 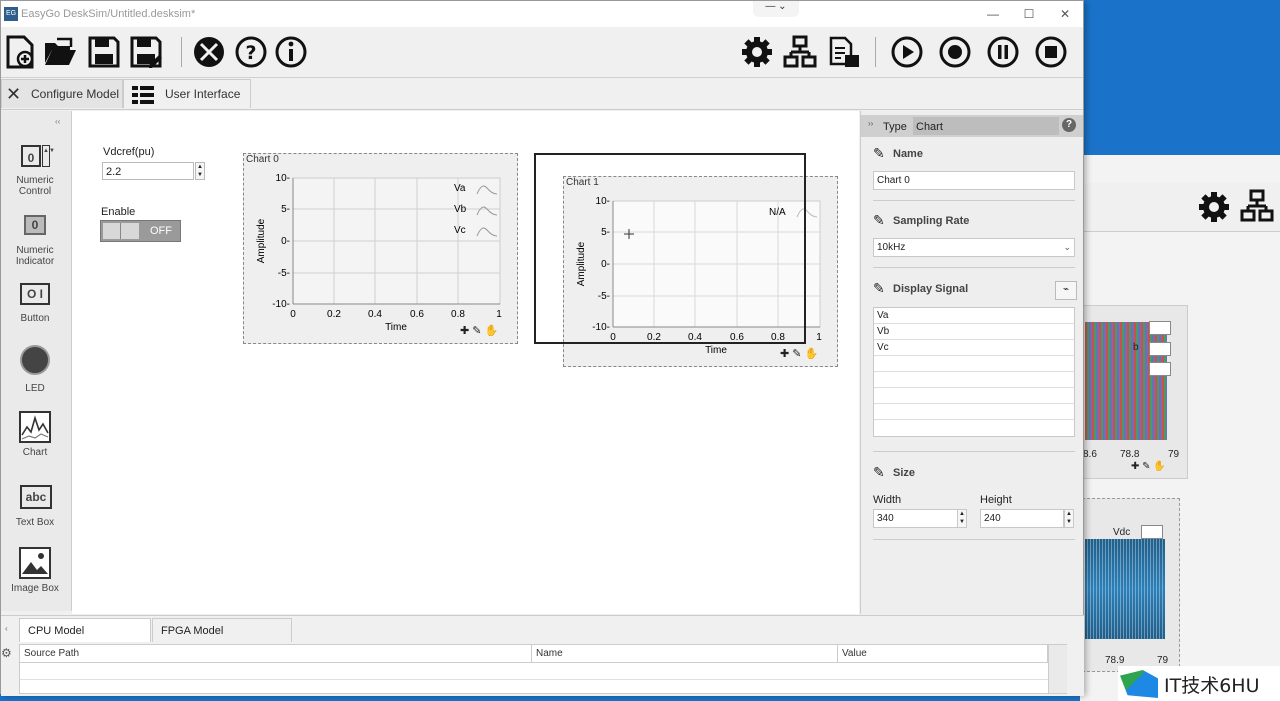 What do you see at coordinates (143, 95) in the screenshot?
I see `list-icon` at bounding box center [143, 95].